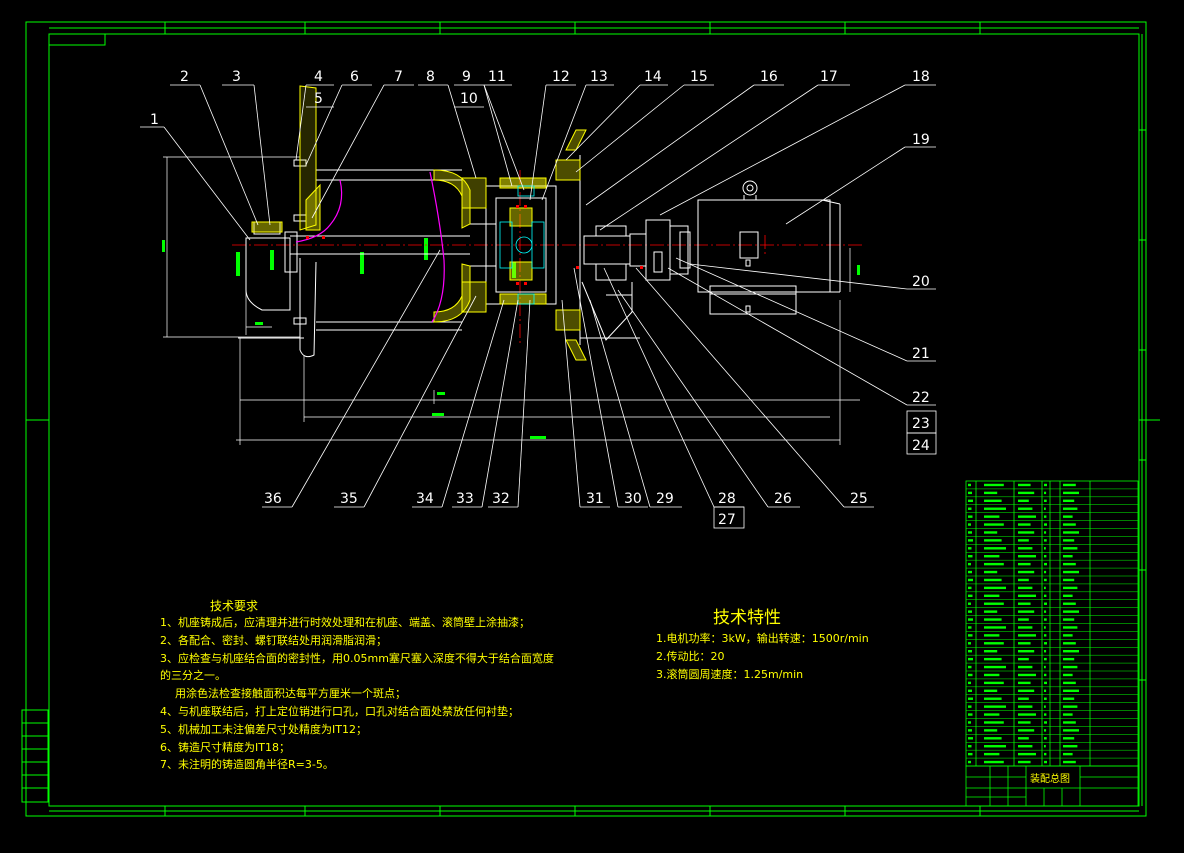  Describe the element at coordinates (497, 77) in the screenshot. I see `balloon-11: 11` at that location.